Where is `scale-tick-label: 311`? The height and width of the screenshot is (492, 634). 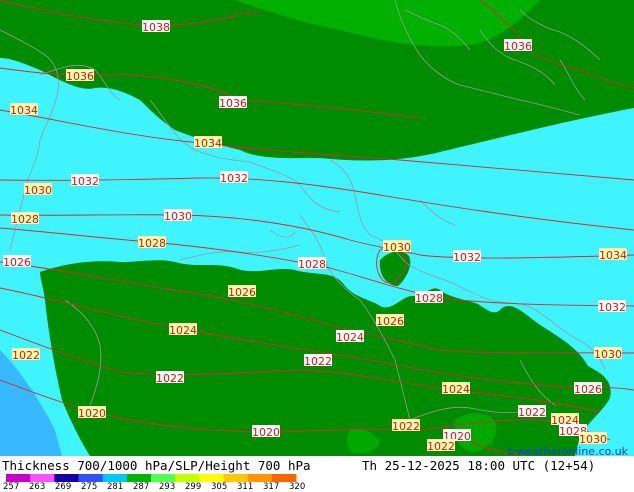
scale-tick-label: 311 is located at coordinates (245, 487).